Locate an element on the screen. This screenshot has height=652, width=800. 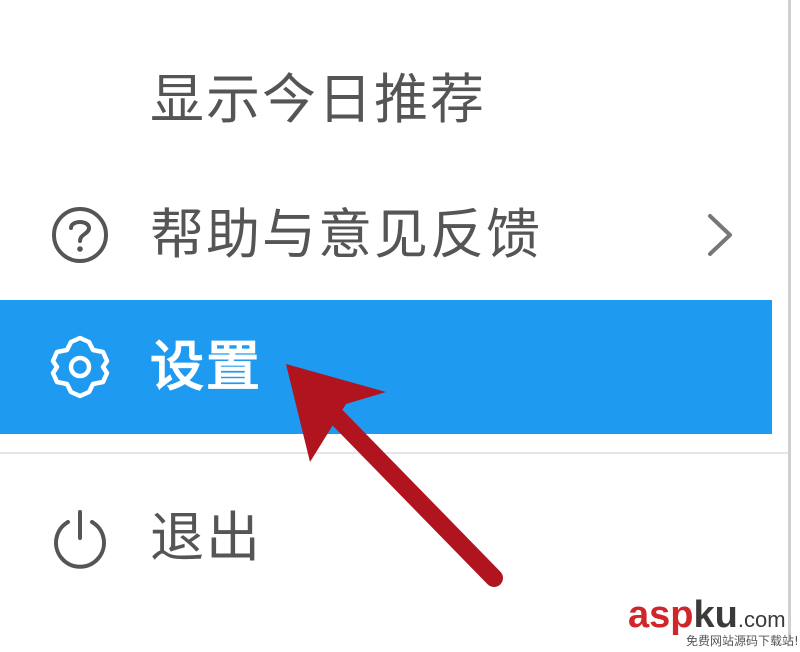
menu-right-border is located at coordinates (789, 320).